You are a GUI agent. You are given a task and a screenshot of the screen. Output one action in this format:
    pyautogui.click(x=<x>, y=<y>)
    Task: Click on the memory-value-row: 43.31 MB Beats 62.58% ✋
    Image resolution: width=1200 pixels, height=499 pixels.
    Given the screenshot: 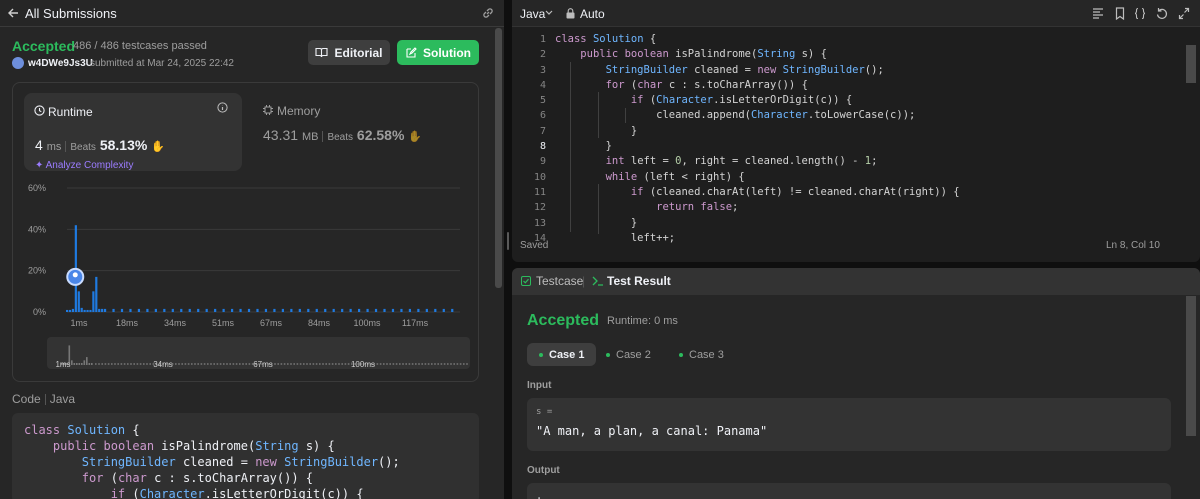 What is the action you would take?
    pyautogui.click(x=342, y=135)
    